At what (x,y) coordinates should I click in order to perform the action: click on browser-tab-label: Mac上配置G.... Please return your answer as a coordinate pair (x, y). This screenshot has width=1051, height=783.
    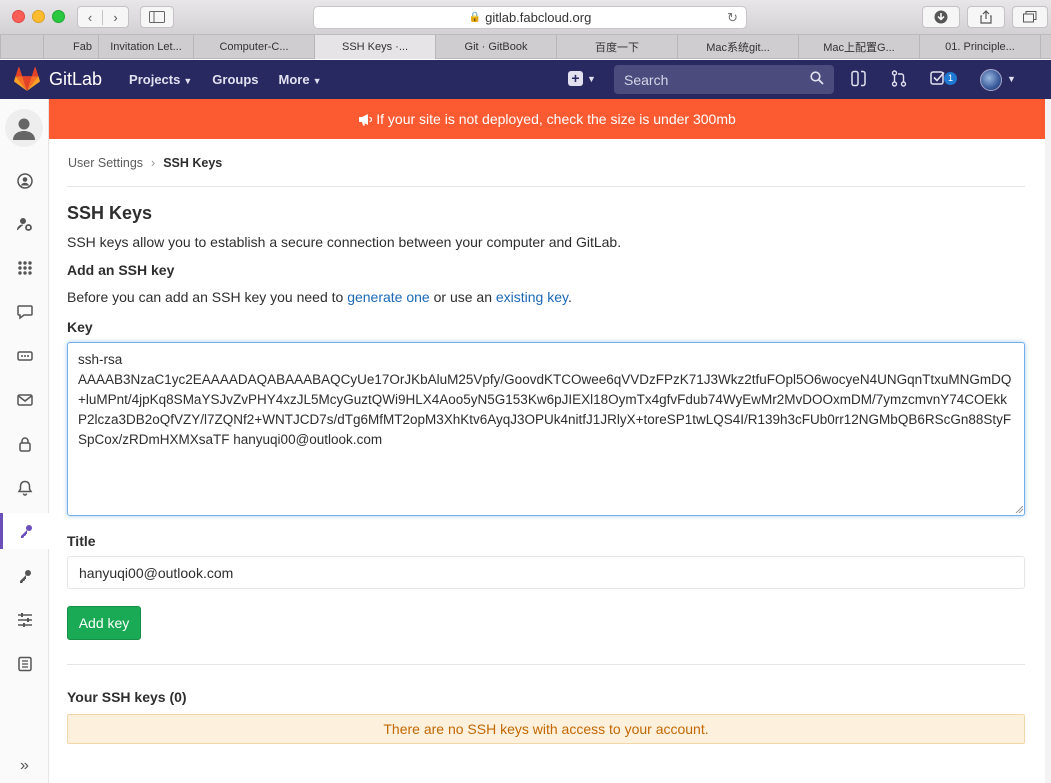
    Looking at the image, I should click on (859, 48).